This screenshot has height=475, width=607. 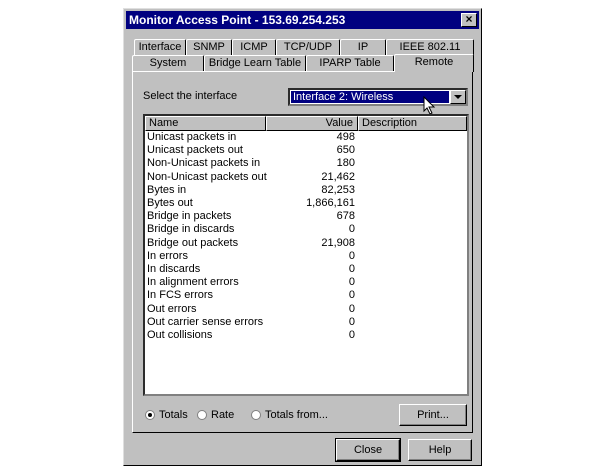 What do you see at coordinates (167, 255) in the screenshot?
I see `row-name: In errors` at bounding box center [167, 255].